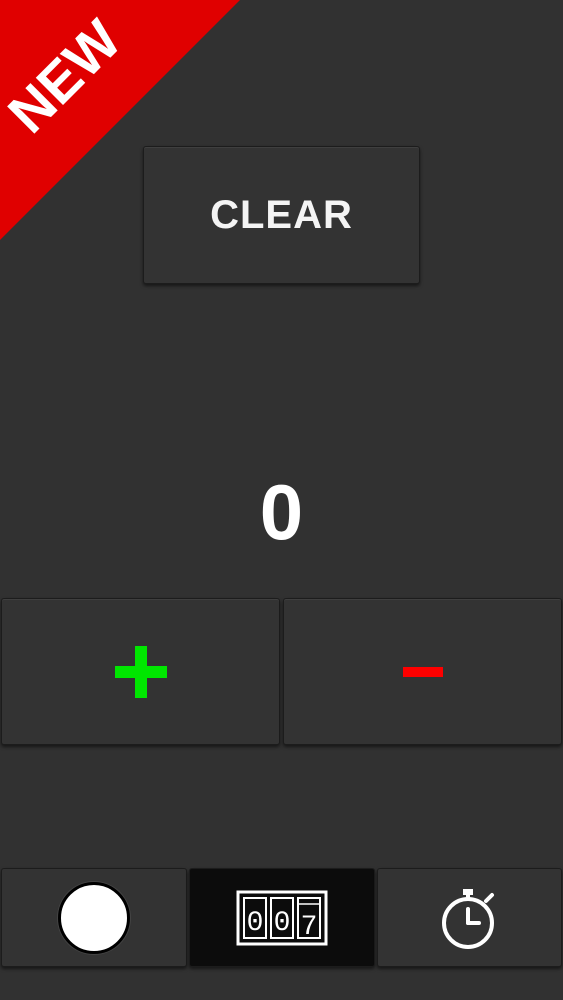 The image size is (563, 1000). I want to click on decrement-button, so click(422, 671).